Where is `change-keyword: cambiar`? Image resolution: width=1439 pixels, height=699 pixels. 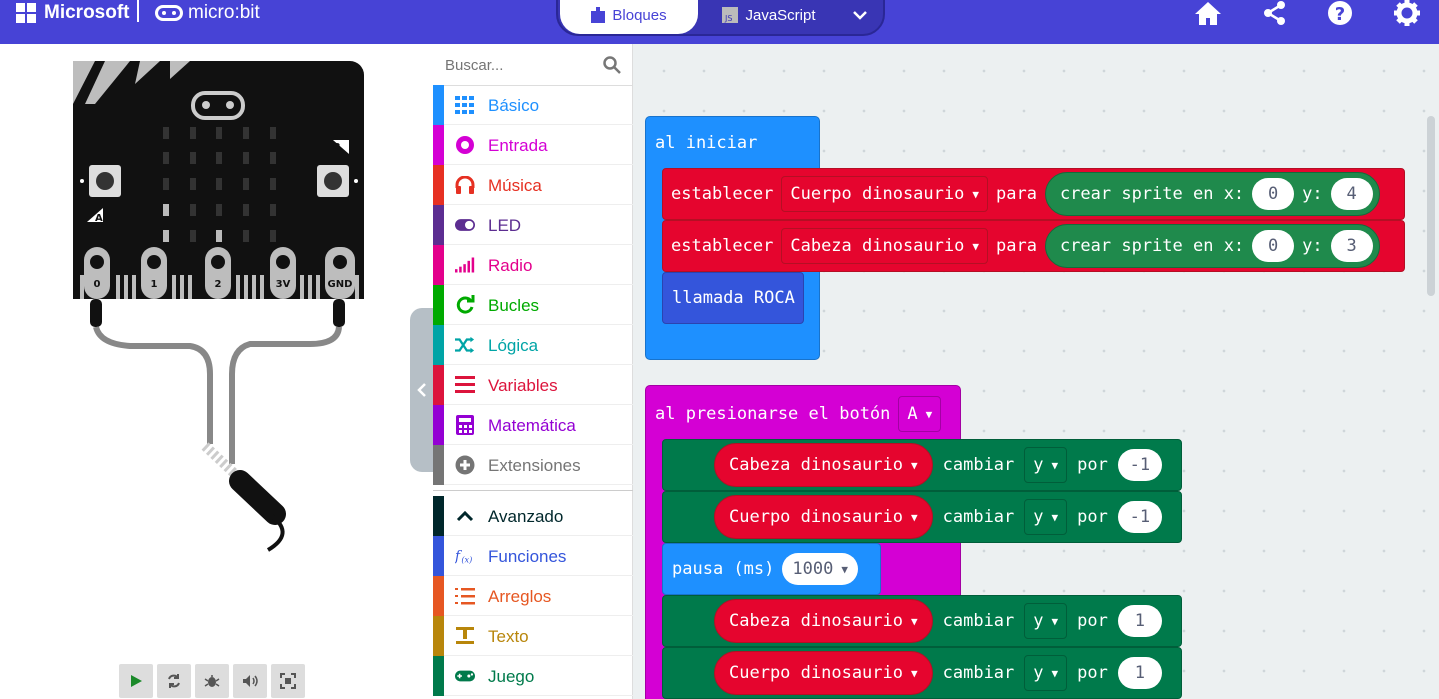
change-keyword: cambiar is located at coordinates (978, 517).